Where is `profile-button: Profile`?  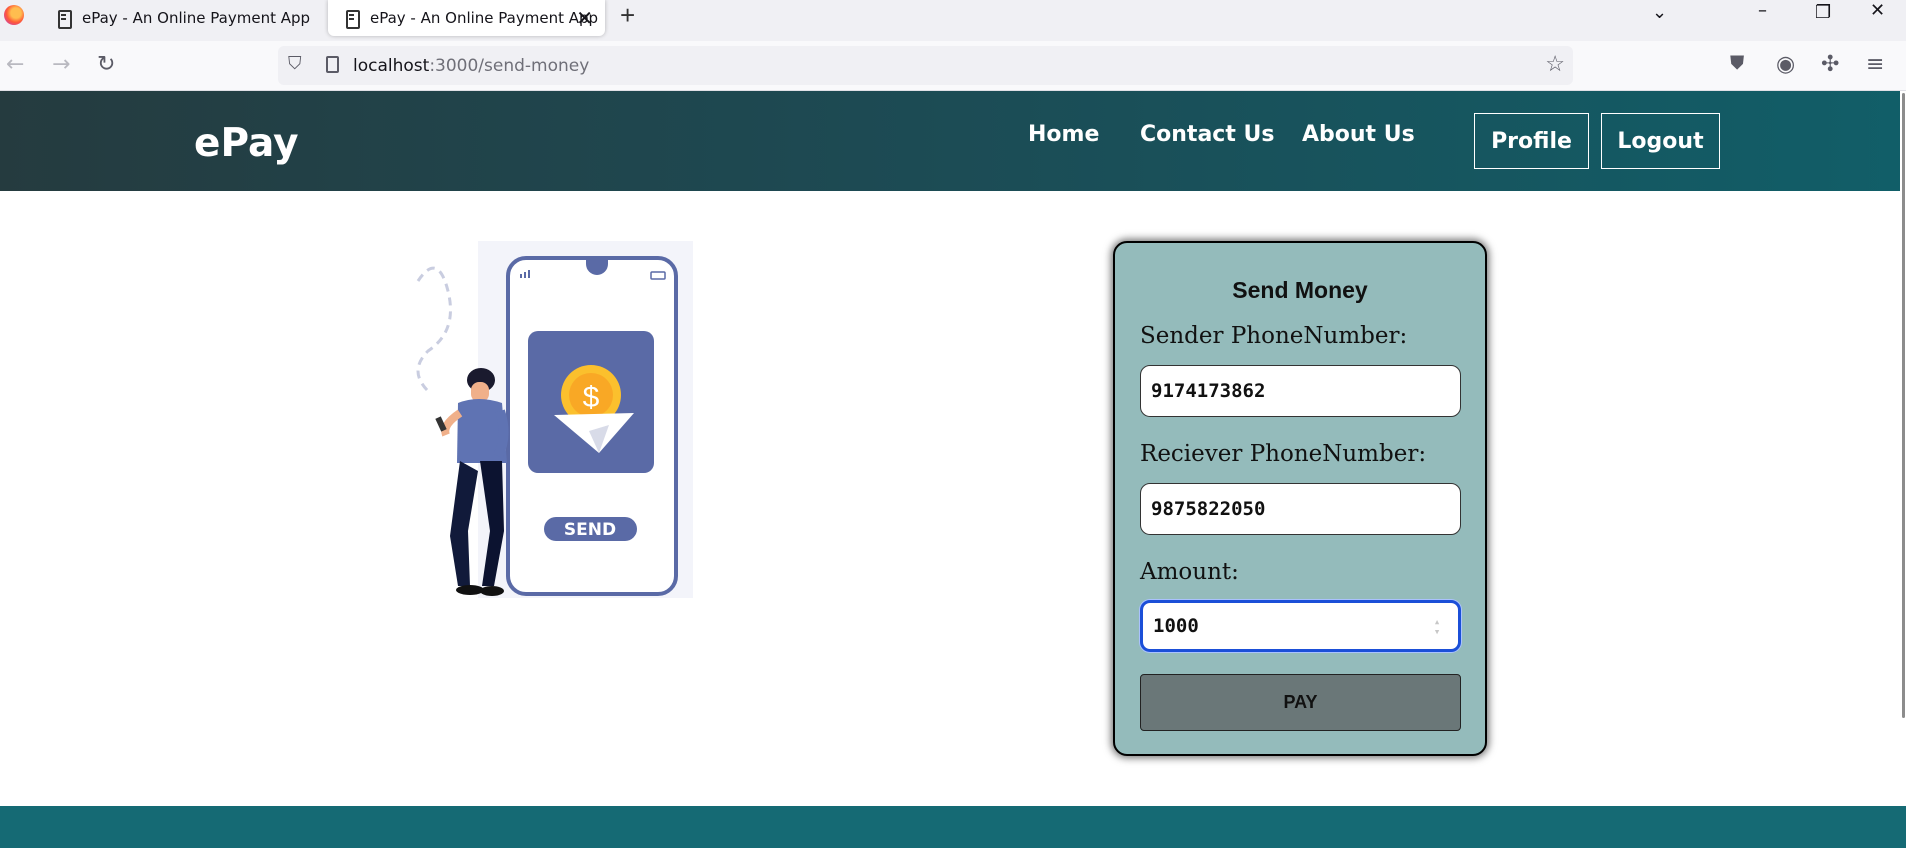 profile-button: Profile is located at coordinates (1531, 141).